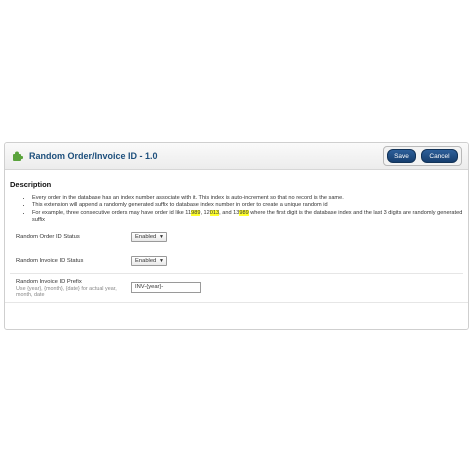  I want to click on order-status-value: Enabled, so click(146, 237).